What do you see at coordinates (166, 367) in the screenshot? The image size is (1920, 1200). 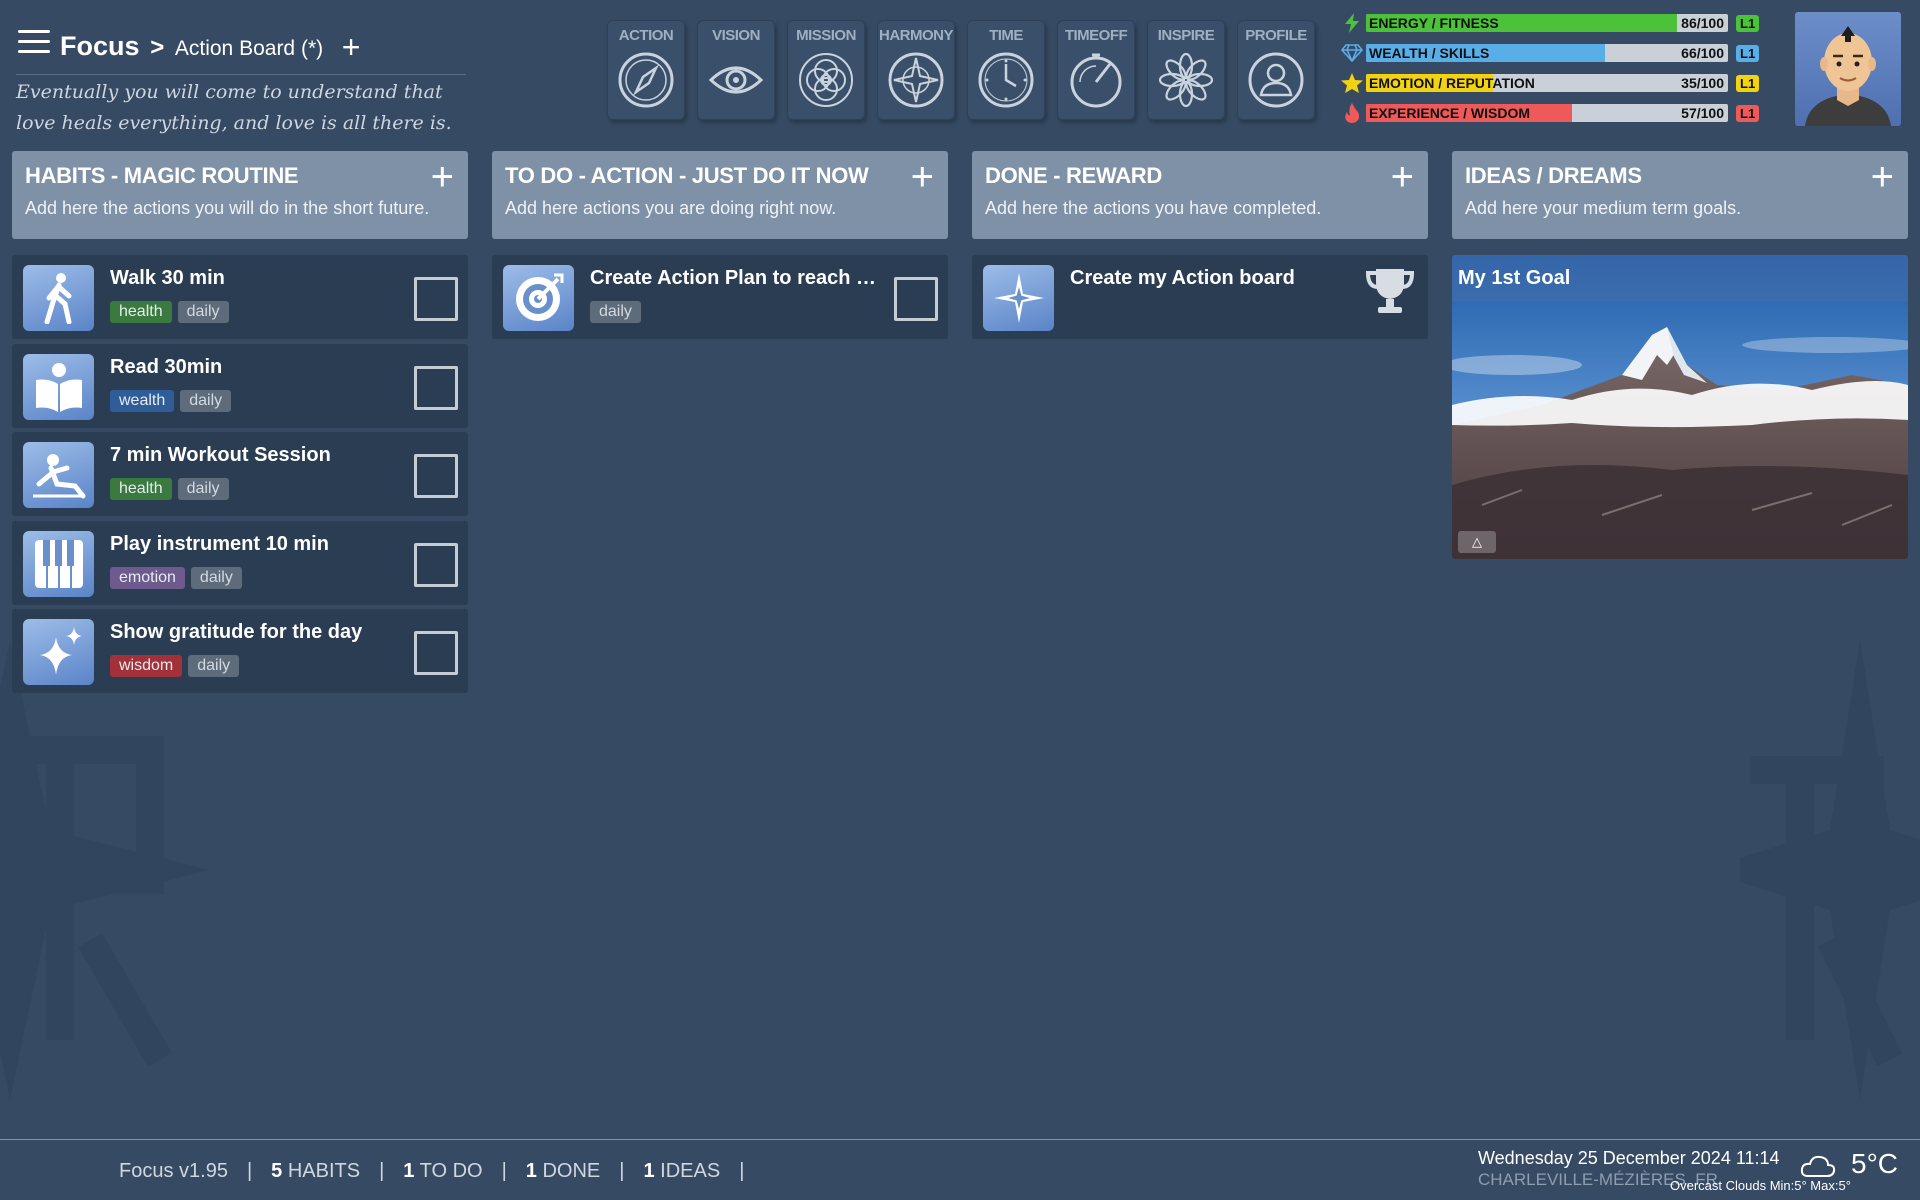 I see `card-title: Read 30min` at bounding box center [166, 367].